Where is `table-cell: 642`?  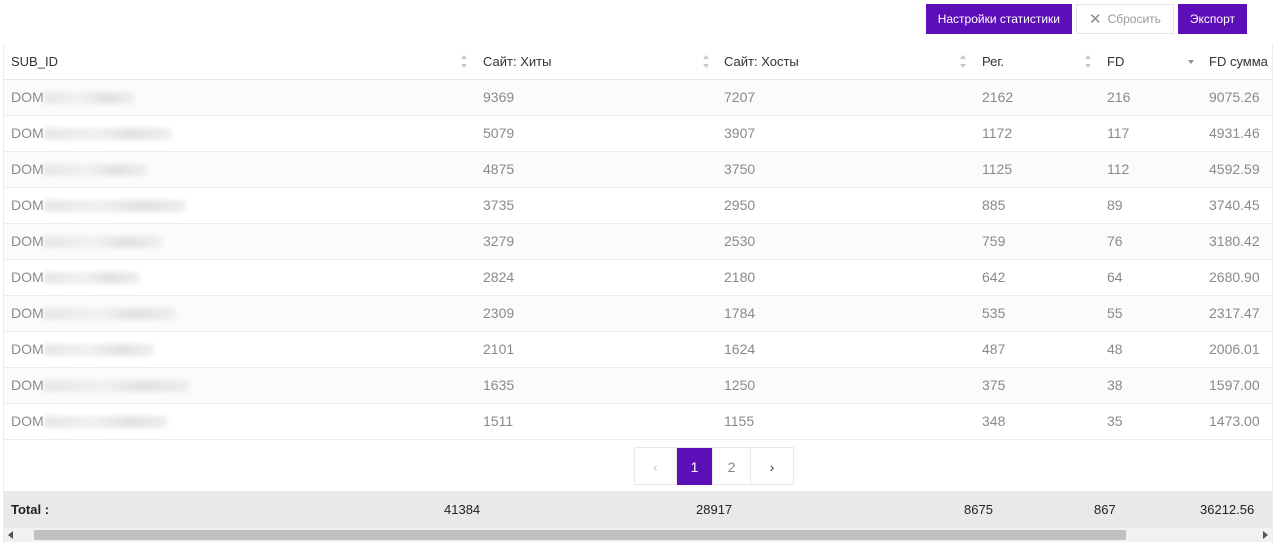
table-cell: 642 is located at coordinates (993, 277).